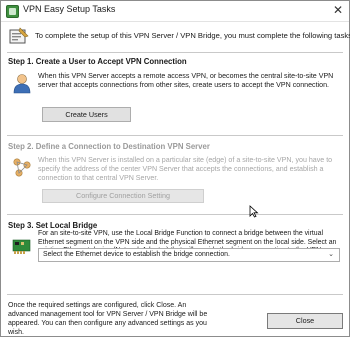 The image size is (350, 337). Describe the element at coordinates (21, 246) in the screenshot. I see `network-adapter-icon` at that location.